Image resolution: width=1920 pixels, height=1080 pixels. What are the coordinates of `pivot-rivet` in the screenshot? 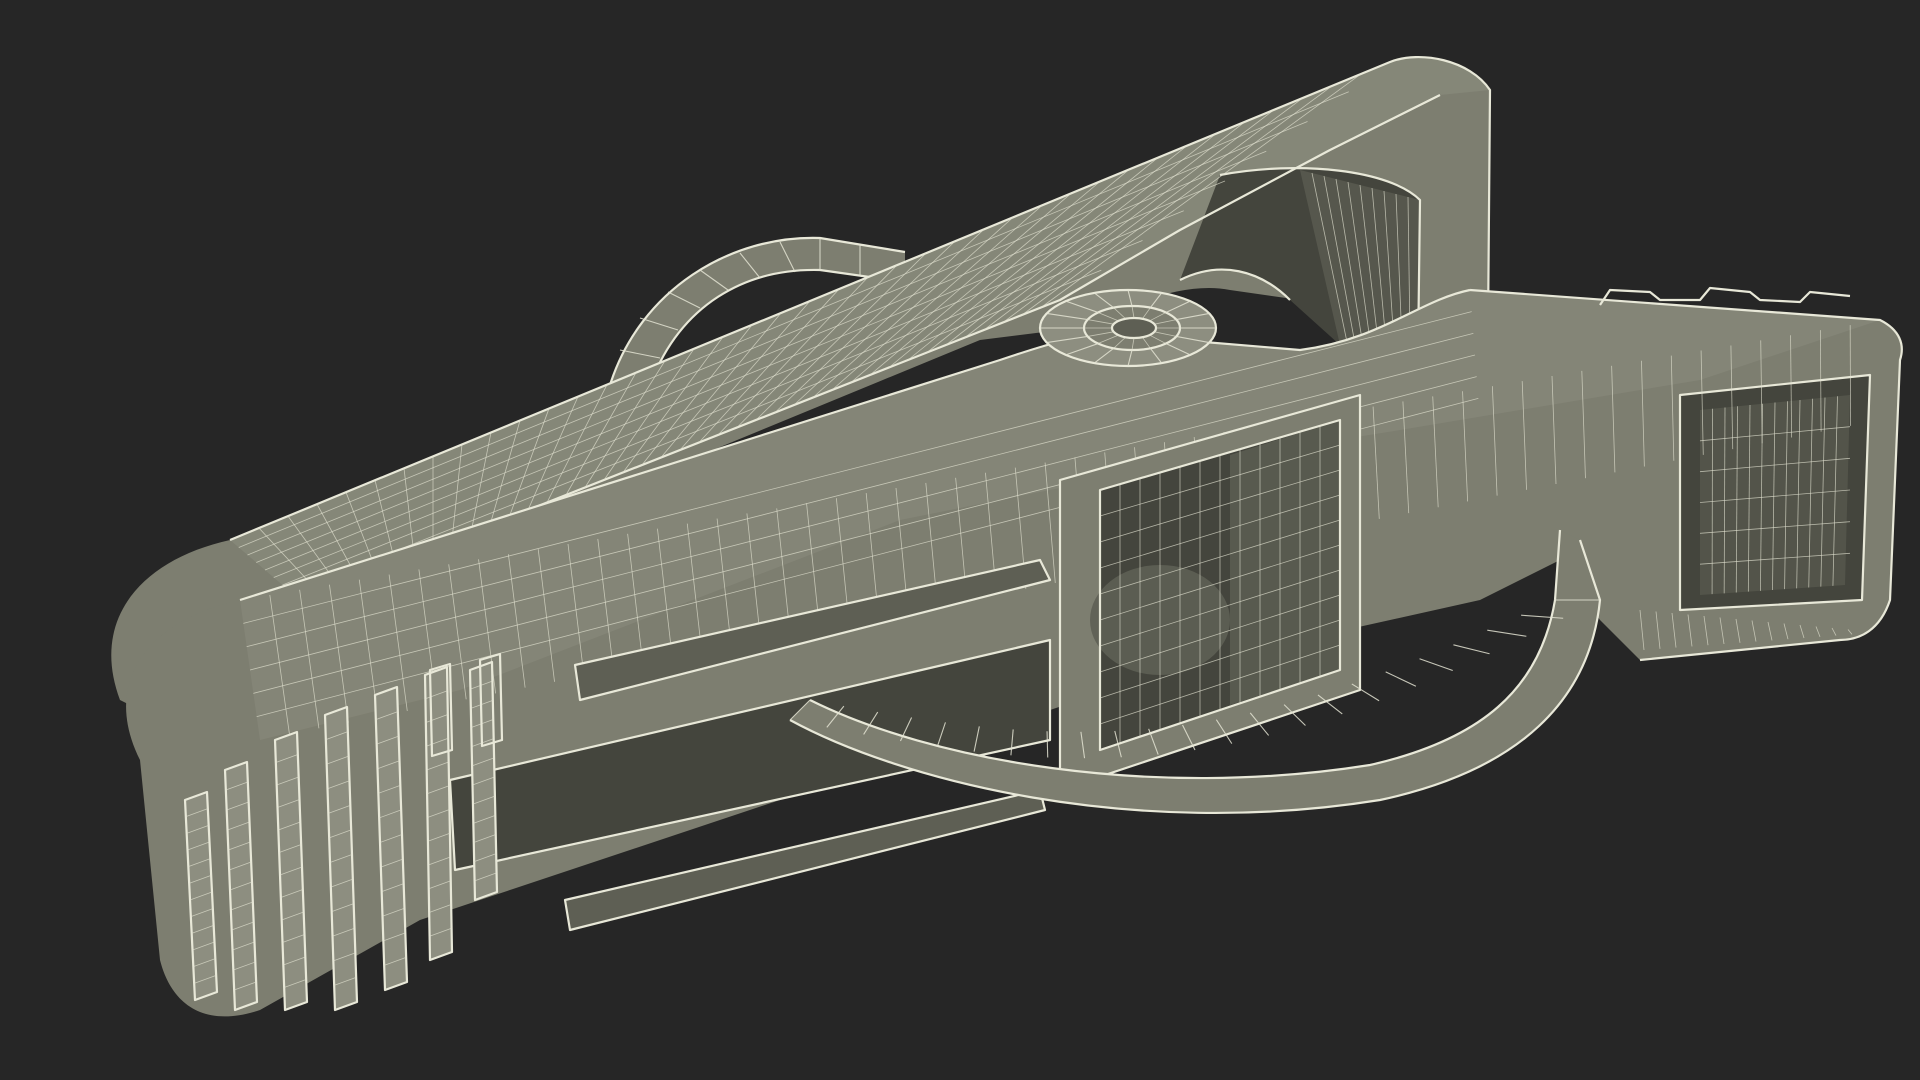 It's located at (1128, 328).